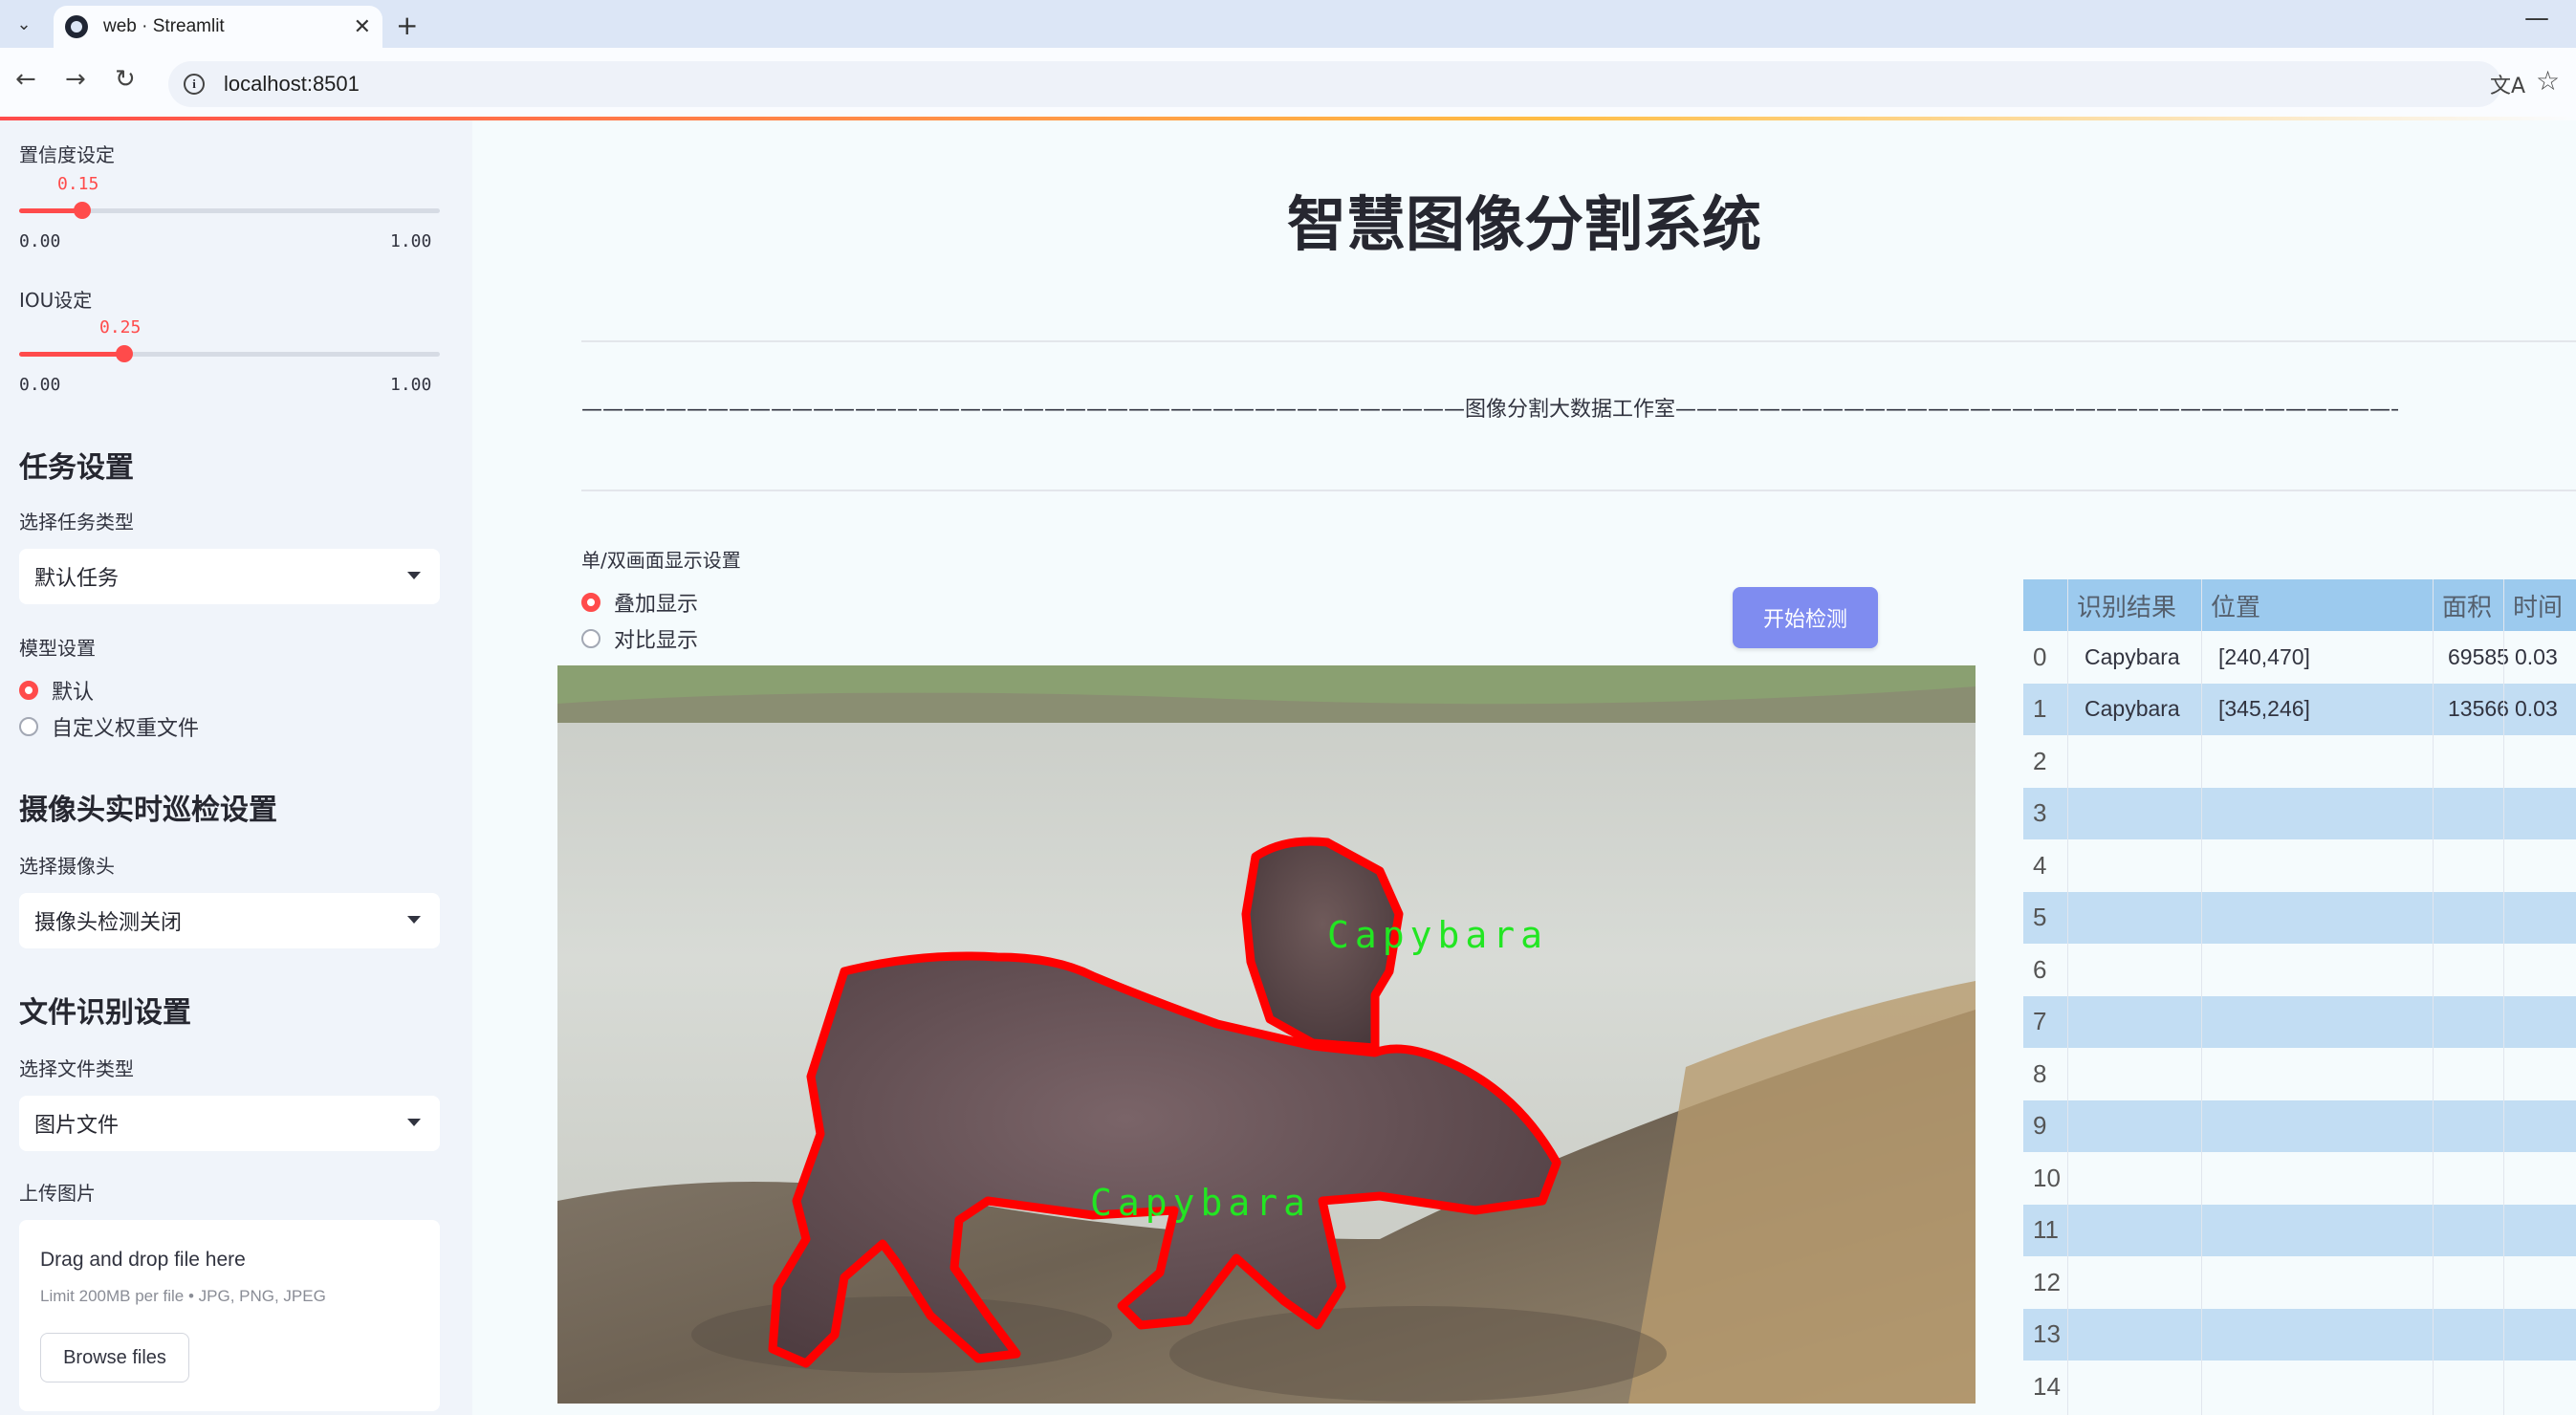  Describe the element at coordinates (229, 920) in the screenshot. I see `camera-select: 摄像头检测关闭` at that location.